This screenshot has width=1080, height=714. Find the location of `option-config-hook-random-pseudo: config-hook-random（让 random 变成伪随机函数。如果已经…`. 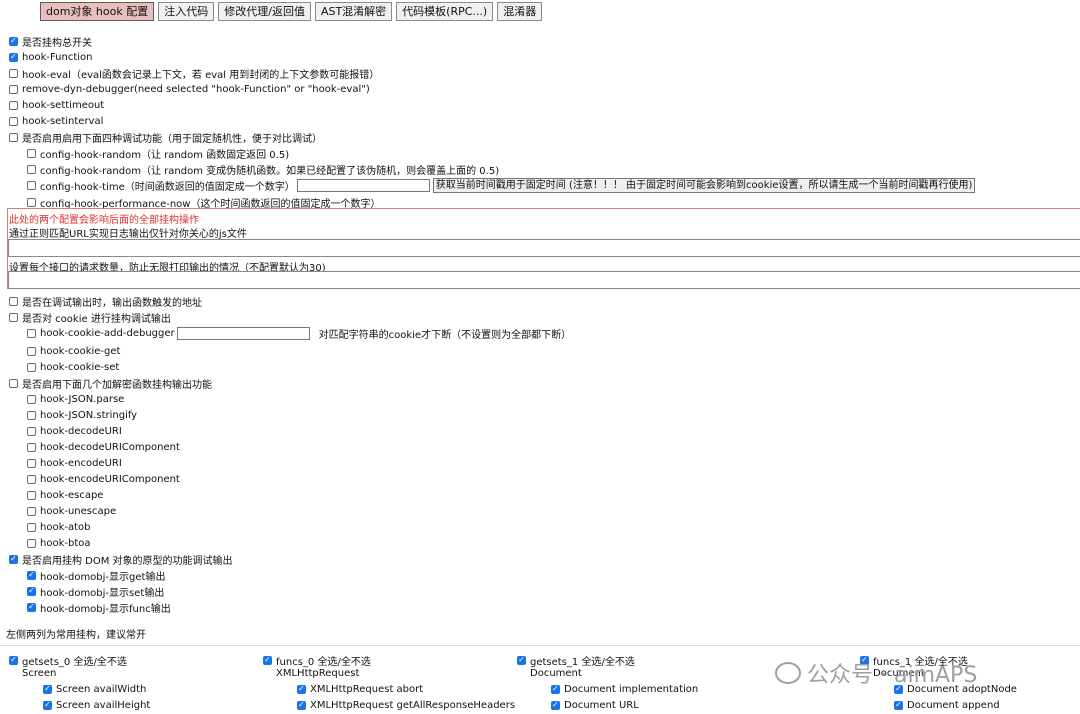

option-config-hook-random-pseudo: config-hook-random（让 random 变成伪随机函数。如果已经… is located at coordinates (263, 169).